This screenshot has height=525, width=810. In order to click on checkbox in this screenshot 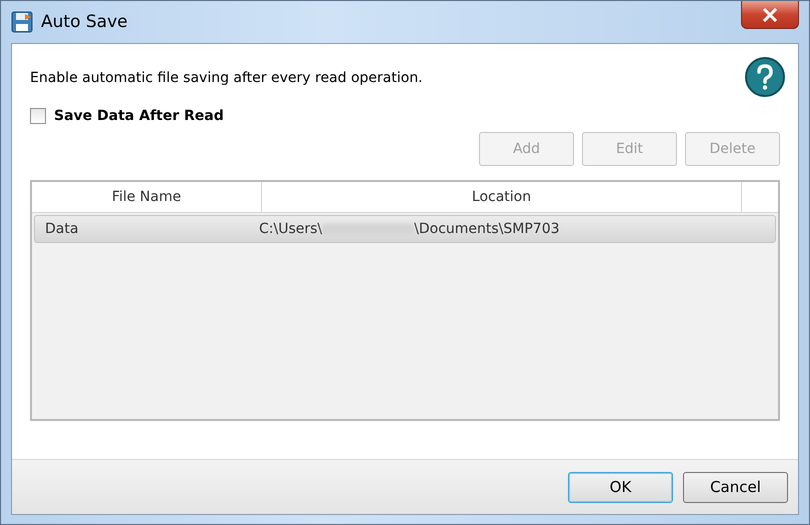, I will do `click(38, 116)`.